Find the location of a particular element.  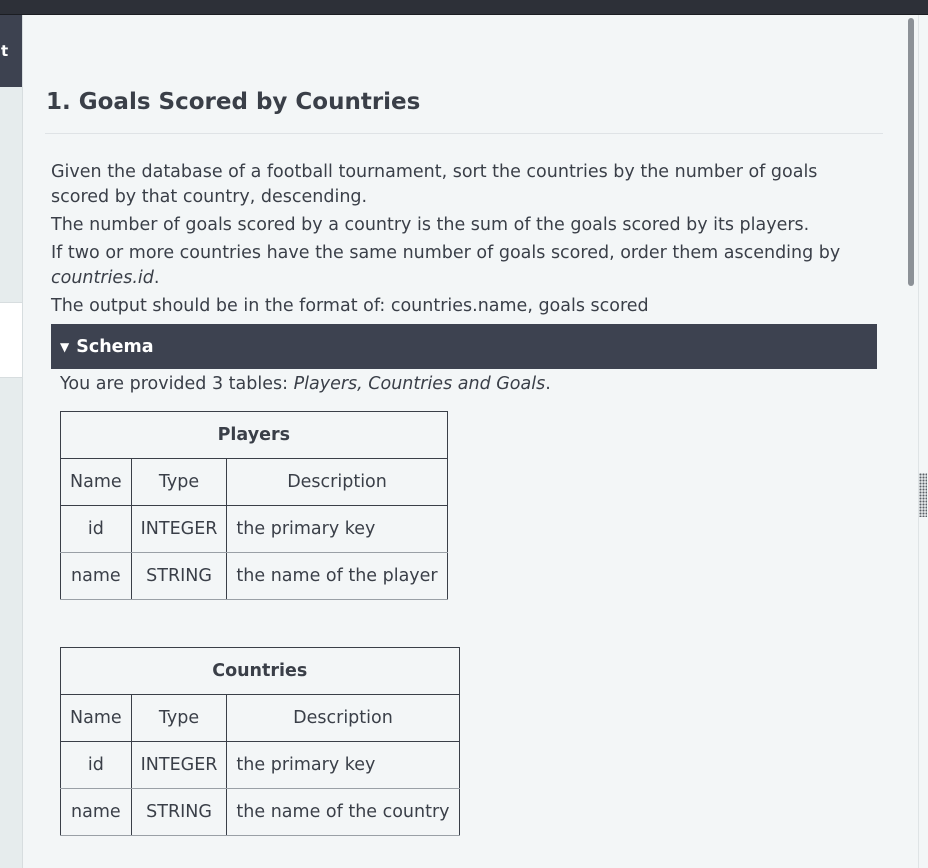

problem-title: 1. Goals Scored by Countries is located at coordinates (233, 102).